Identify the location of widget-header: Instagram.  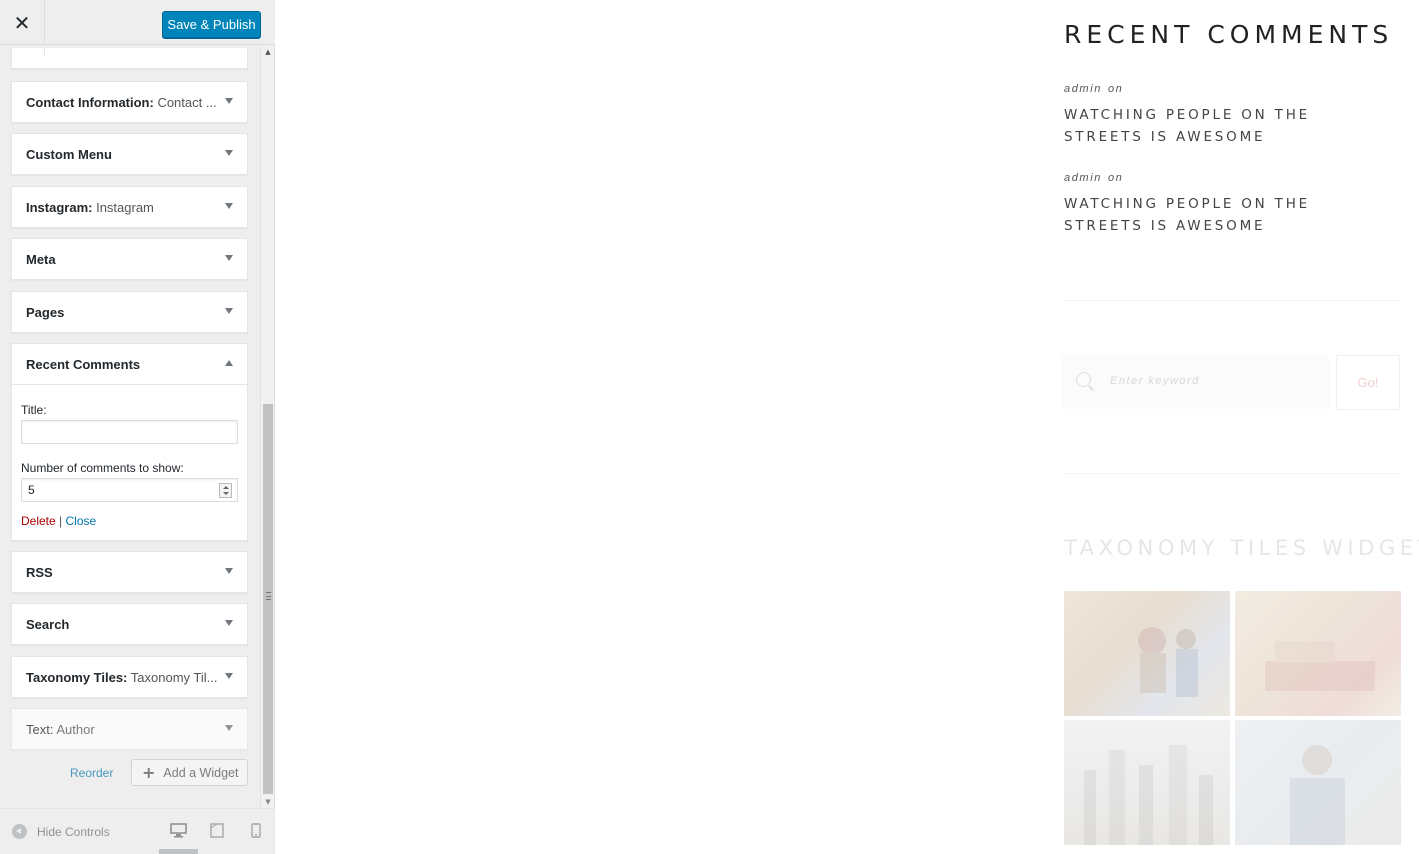
(129, 207).